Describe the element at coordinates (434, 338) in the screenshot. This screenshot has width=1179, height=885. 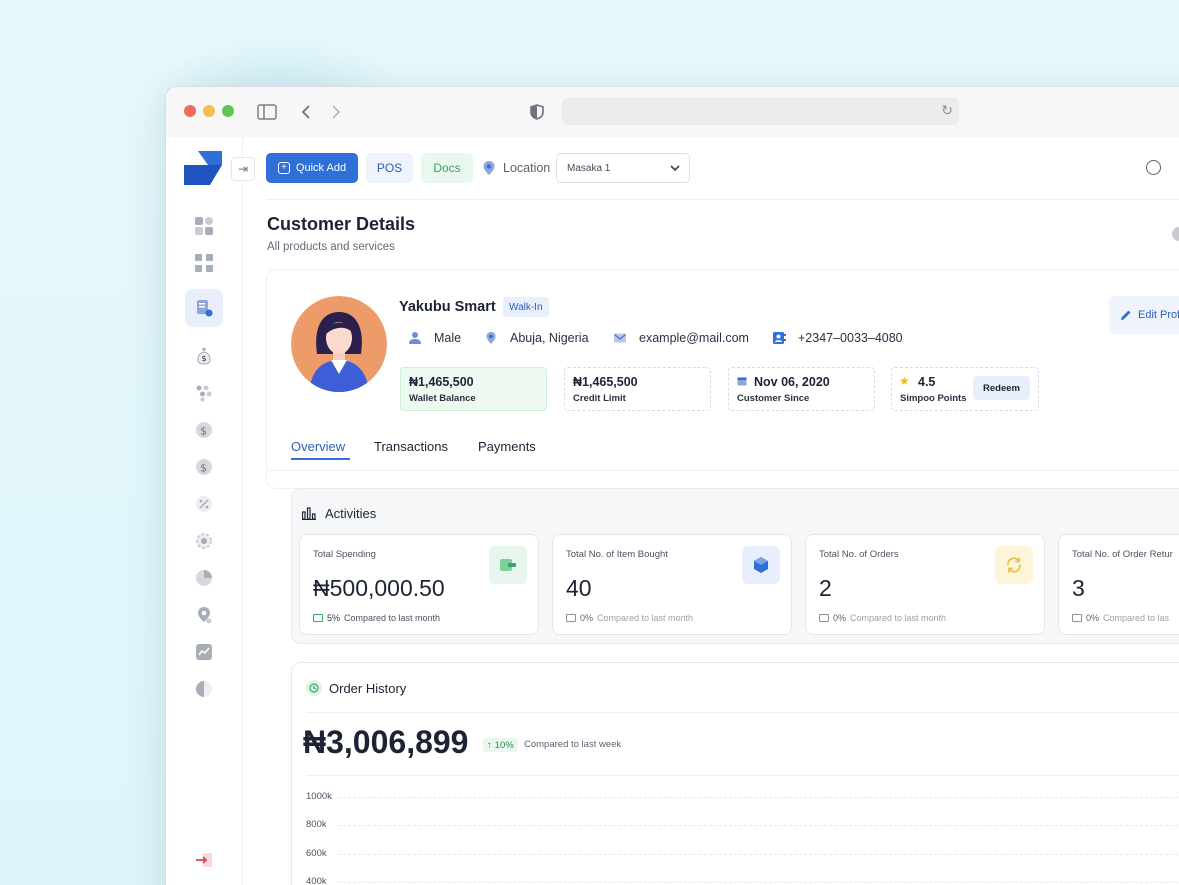
I see `gender-info: Male` at that location.